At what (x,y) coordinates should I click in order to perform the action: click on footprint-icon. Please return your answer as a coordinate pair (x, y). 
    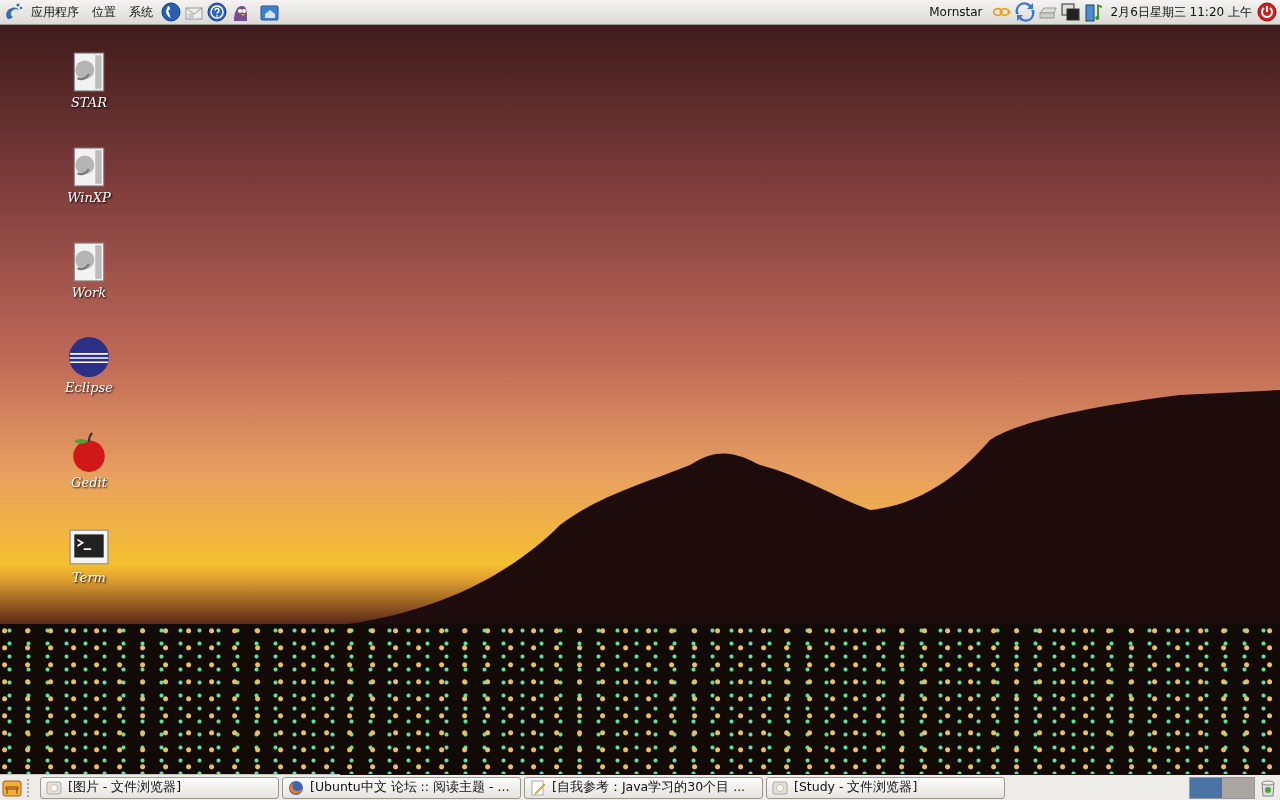
    Looking at the image, I should click on (13, 12).